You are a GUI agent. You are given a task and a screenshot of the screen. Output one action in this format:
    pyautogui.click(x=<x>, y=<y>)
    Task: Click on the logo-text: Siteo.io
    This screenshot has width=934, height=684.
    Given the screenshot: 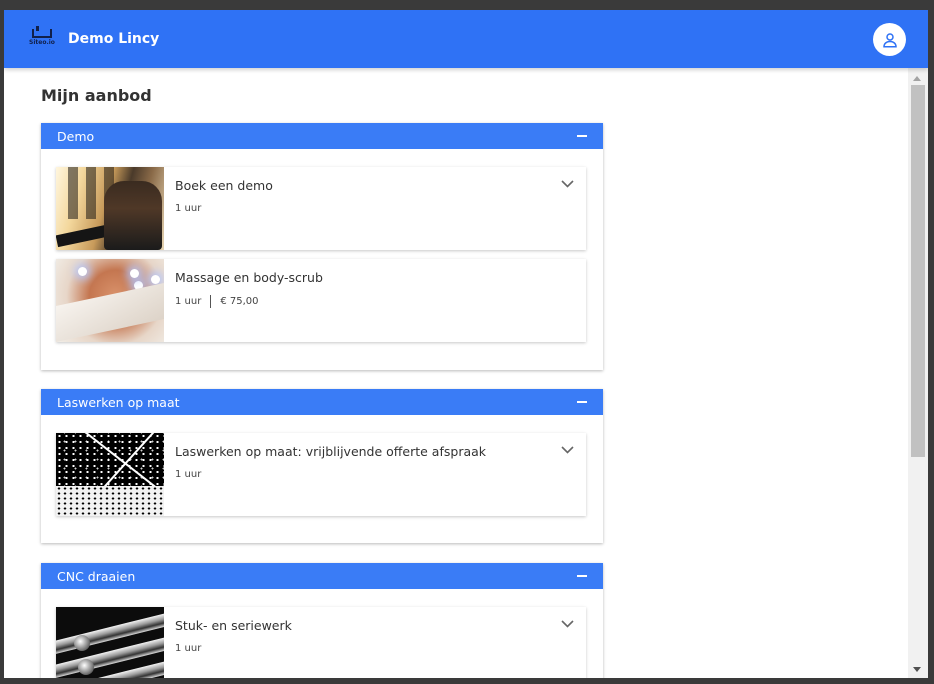 What is the action you would take?
    pyautogui.click(x=42, y=42)
    